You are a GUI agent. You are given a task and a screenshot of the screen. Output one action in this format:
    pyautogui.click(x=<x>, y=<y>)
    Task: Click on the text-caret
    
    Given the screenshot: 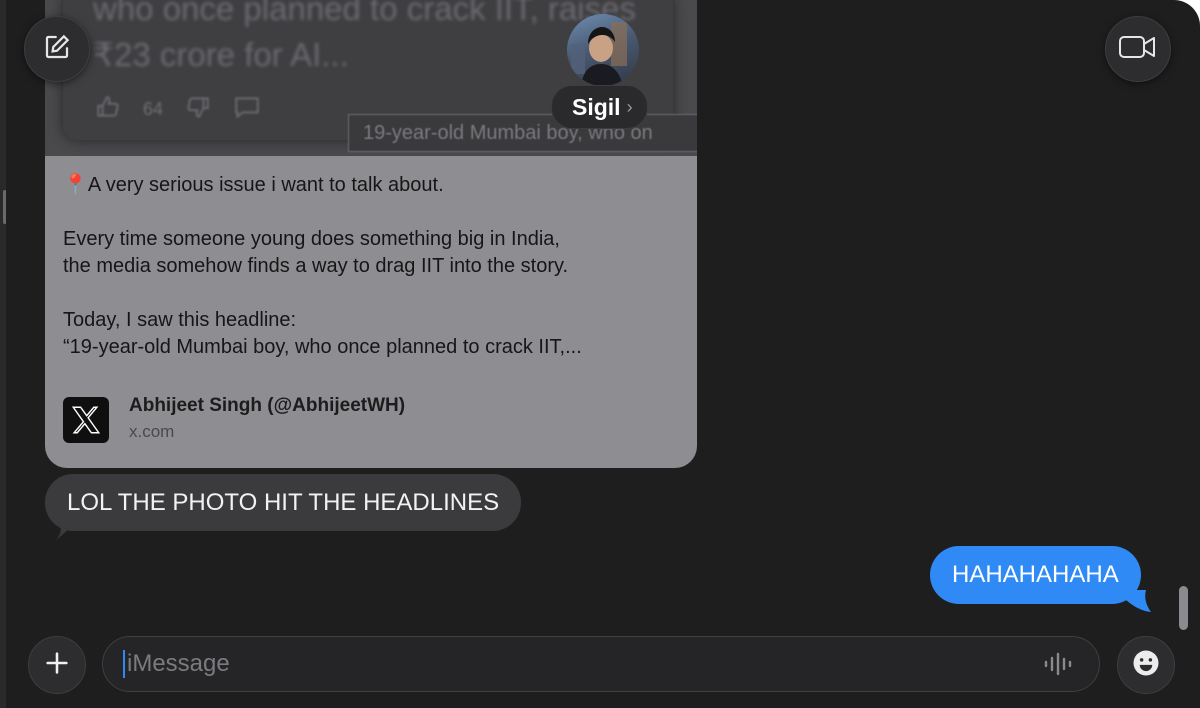 What is the action you would take?
    pyautogui.click(x=124, y=664)
    